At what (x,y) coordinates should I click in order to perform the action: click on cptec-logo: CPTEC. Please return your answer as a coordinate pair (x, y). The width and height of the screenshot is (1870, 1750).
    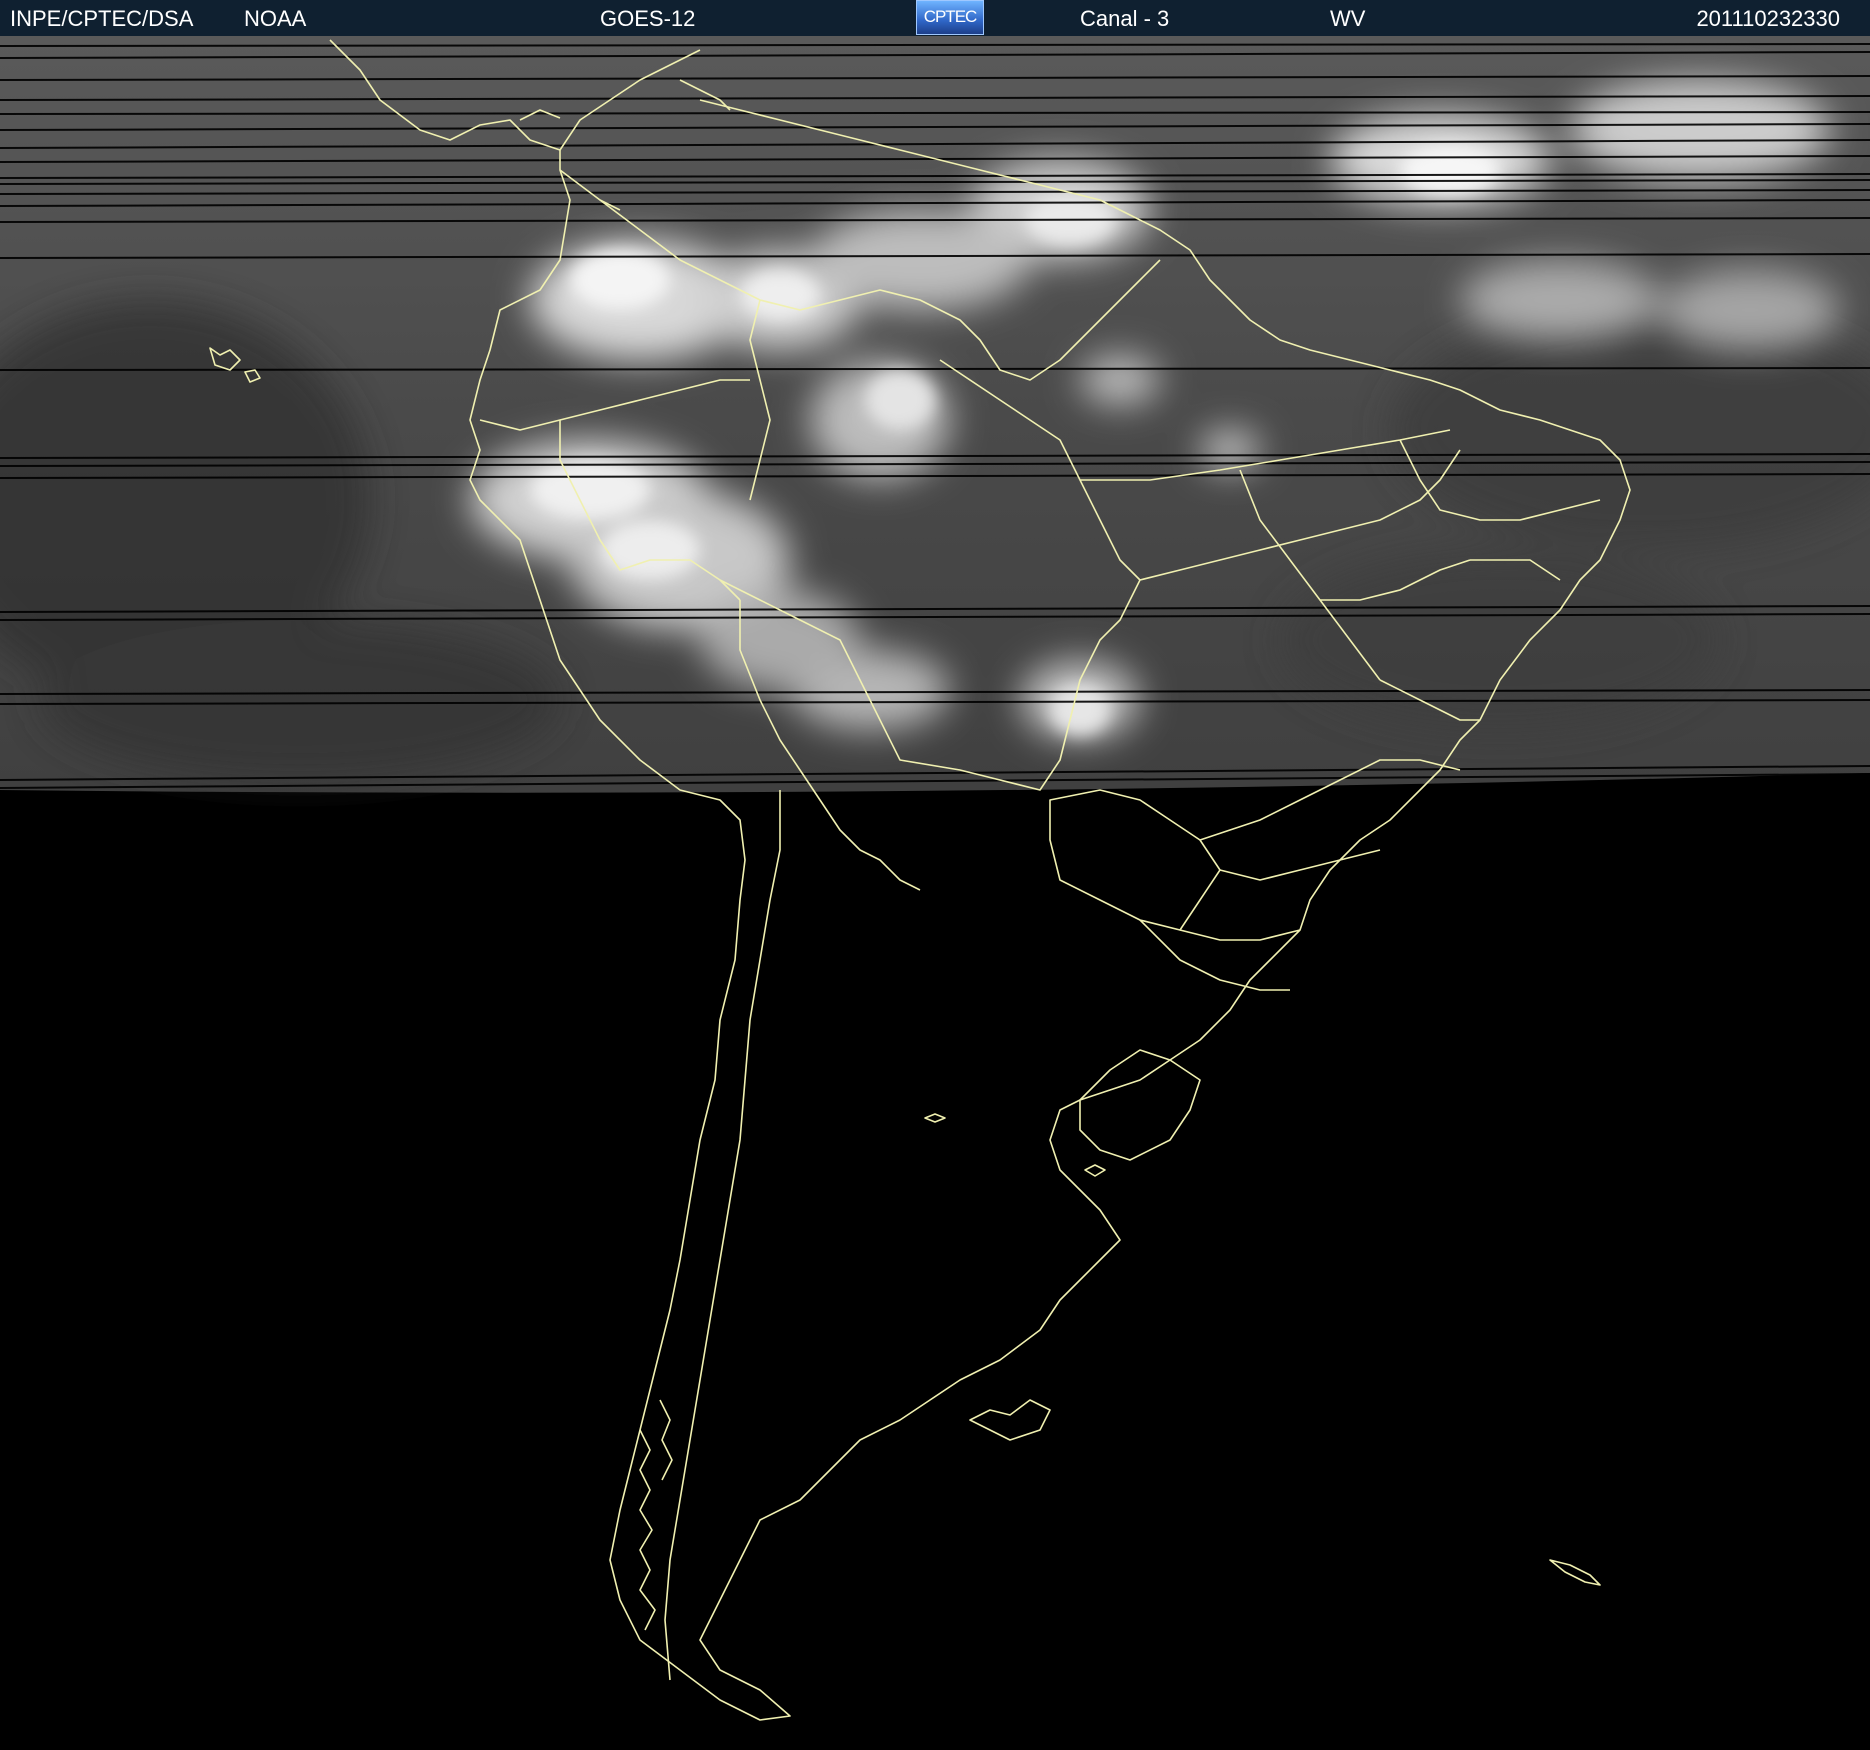
    Looking at the image, I should click on (950, 17).